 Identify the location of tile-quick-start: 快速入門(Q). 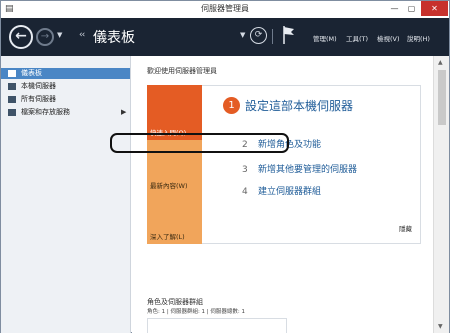
(174, 112).